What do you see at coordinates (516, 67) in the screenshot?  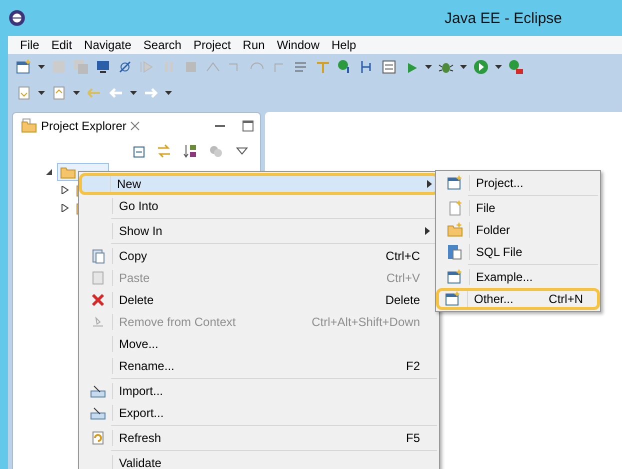 I see `run-server-icon` at bounding box center [516, 67].